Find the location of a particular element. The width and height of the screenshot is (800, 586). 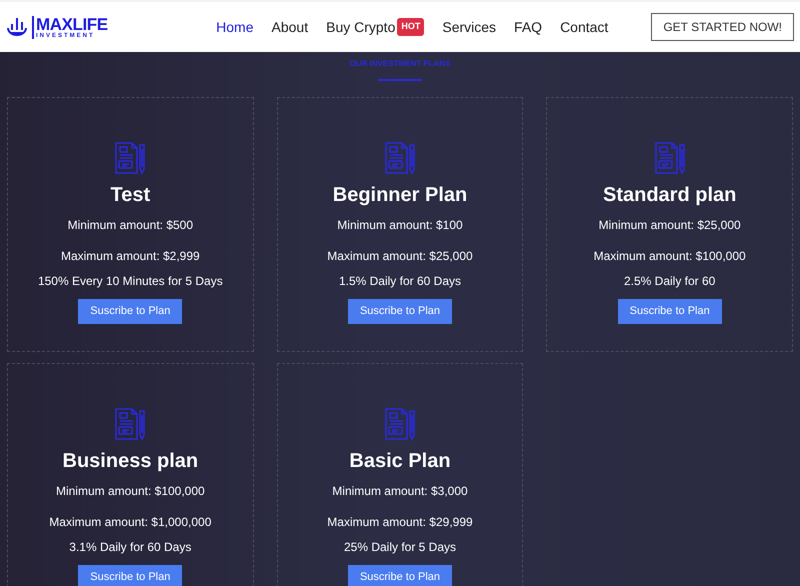

plan-rate: 3.1% Daily for 60 Days is located at coordinates (130, 547).